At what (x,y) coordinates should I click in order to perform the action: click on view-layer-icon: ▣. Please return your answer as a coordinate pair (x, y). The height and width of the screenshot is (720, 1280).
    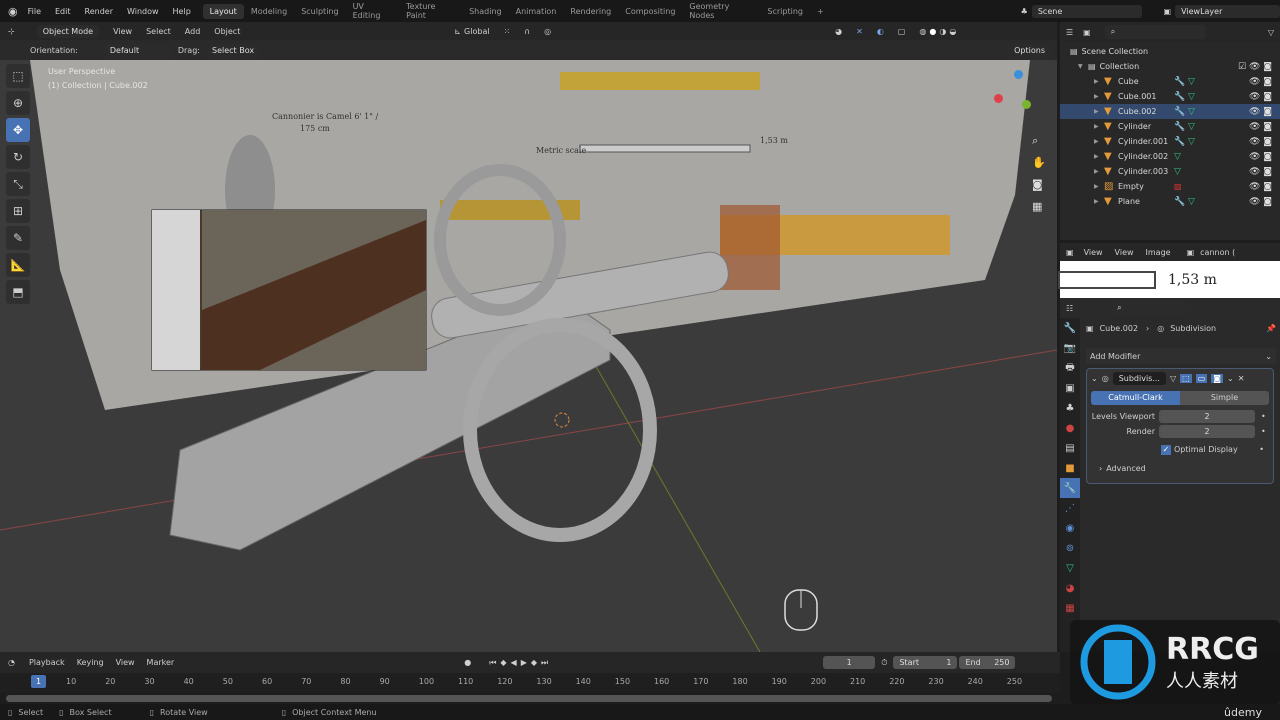
    Looking at the image, I should click on (1168, 11).